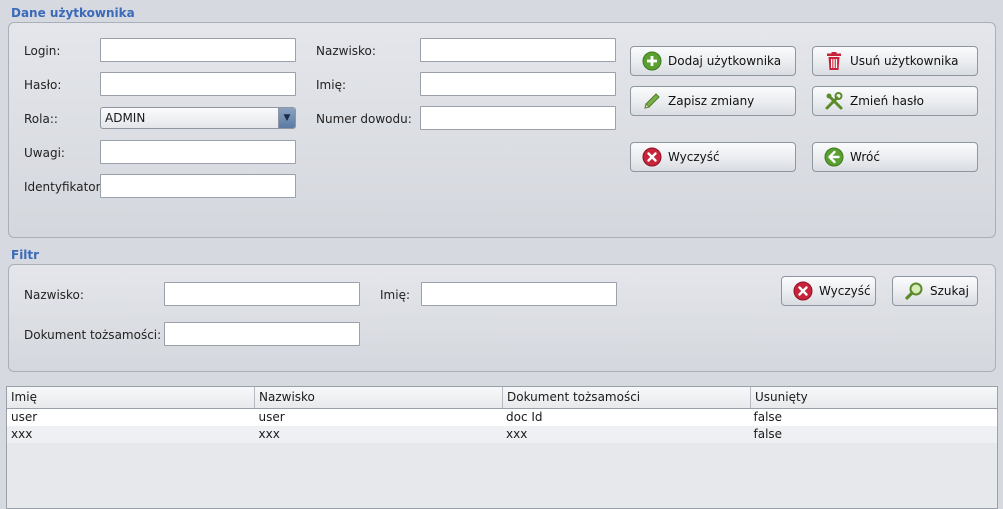  What do you see at coordinates (949, 291) in the screenshot?
I see `search-label: Szukaj` at bounding box center [949, 291].